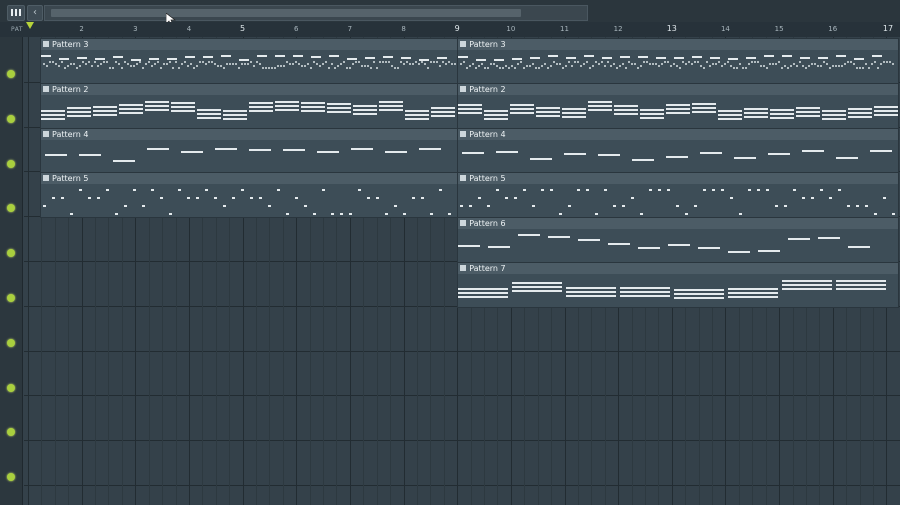 The height and width of the screenshot is (505, 900). What do you see at coordinates (286, 13) in the screenshot?
I see `scrollbar-thumb` at bounding box center [286, 13].